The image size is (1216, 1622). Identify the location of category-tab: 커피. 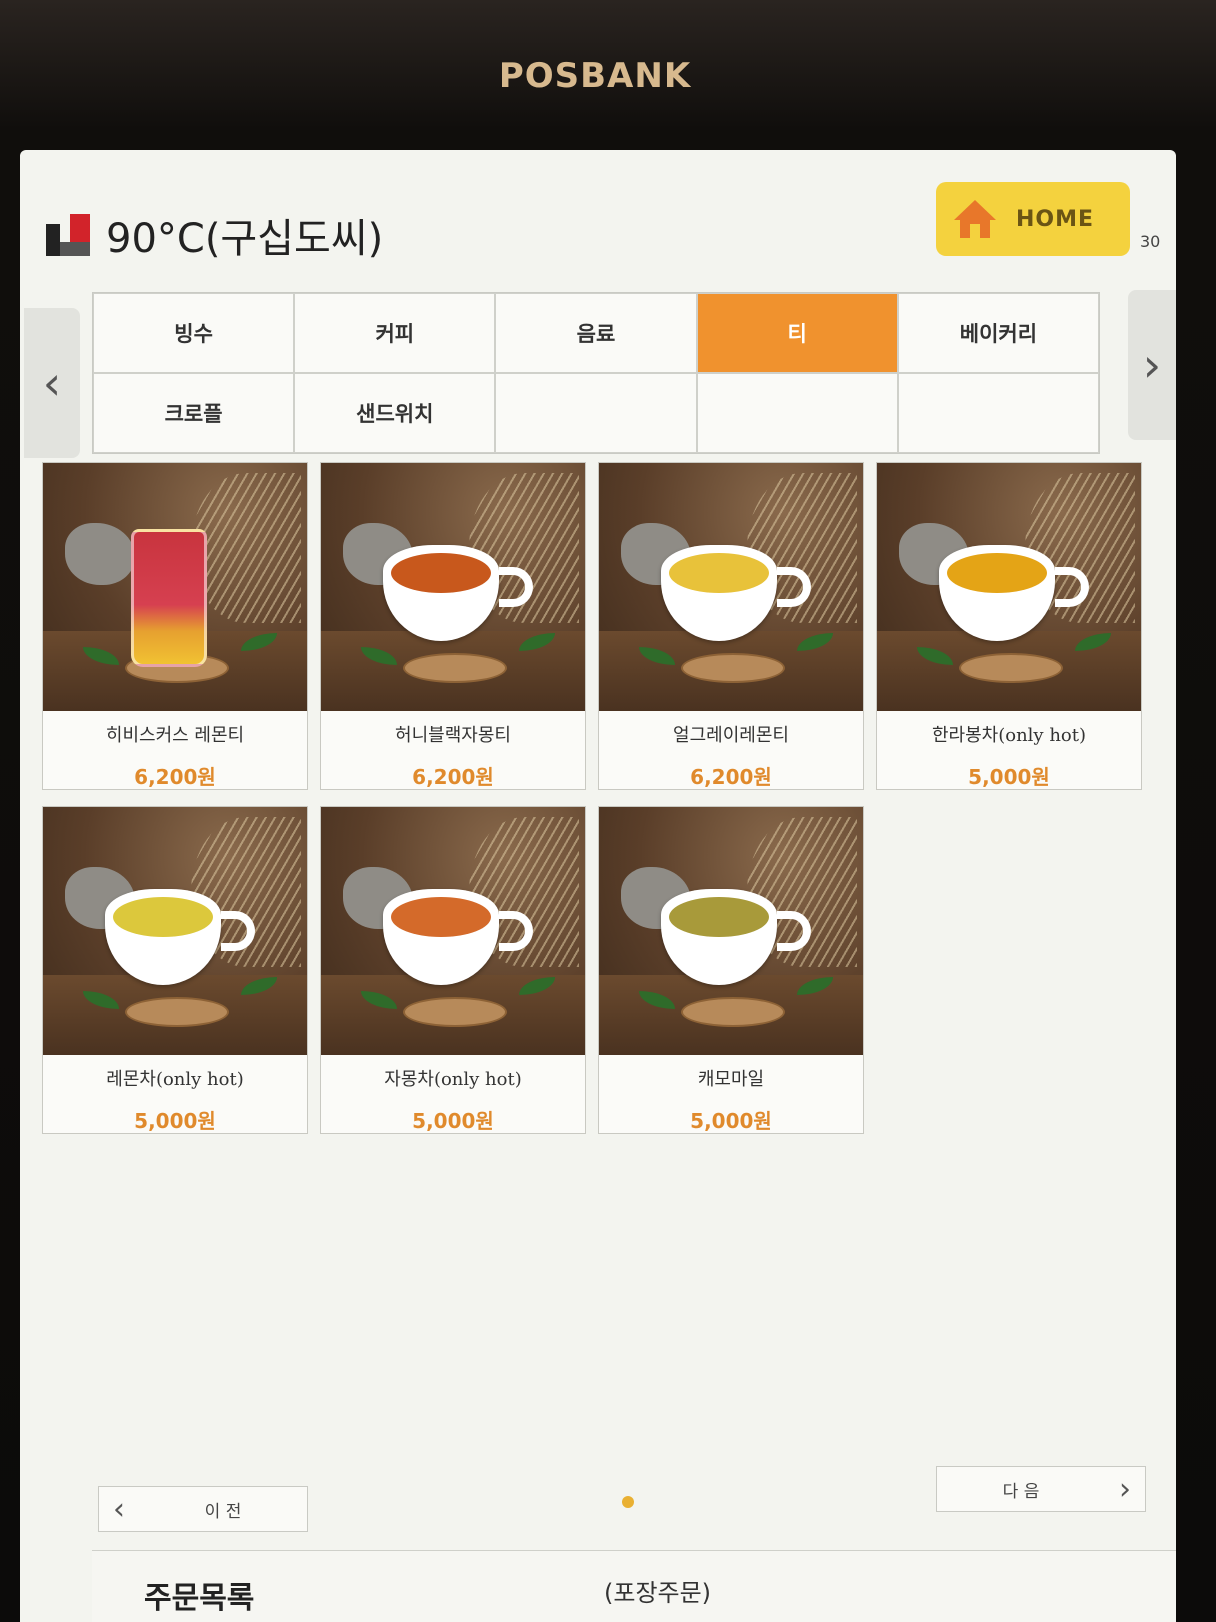
(395, 333).